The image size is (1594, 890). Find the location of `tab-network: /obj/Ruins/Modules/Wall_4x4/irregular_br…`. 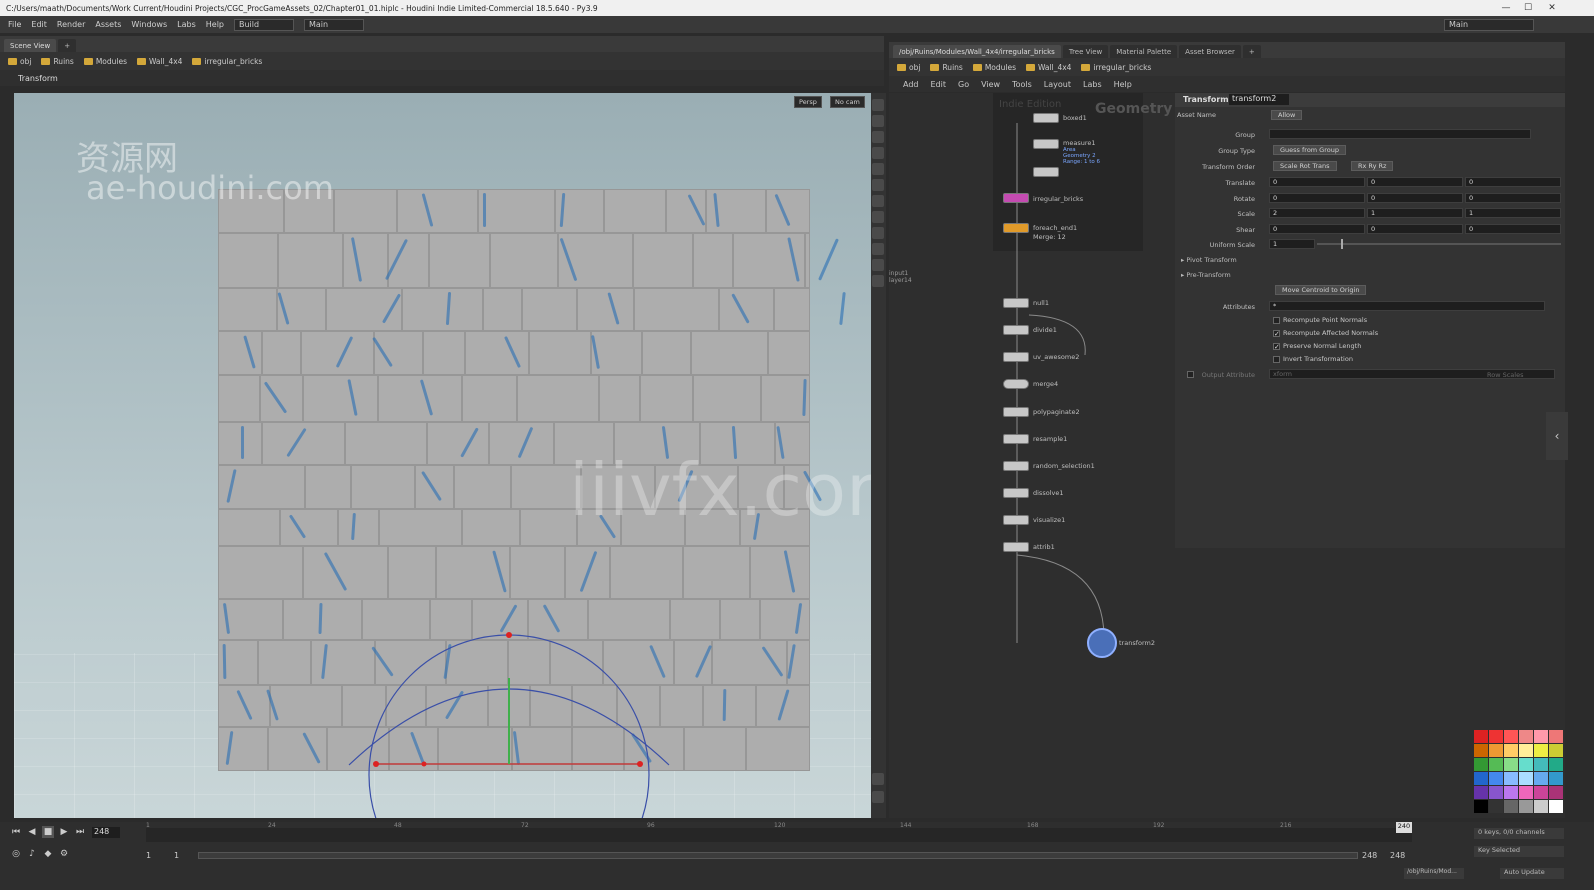

tab-network: /obj/Ruins/Modules/Wall_4x4/irregular_br… is located at coordinates (977, 51).